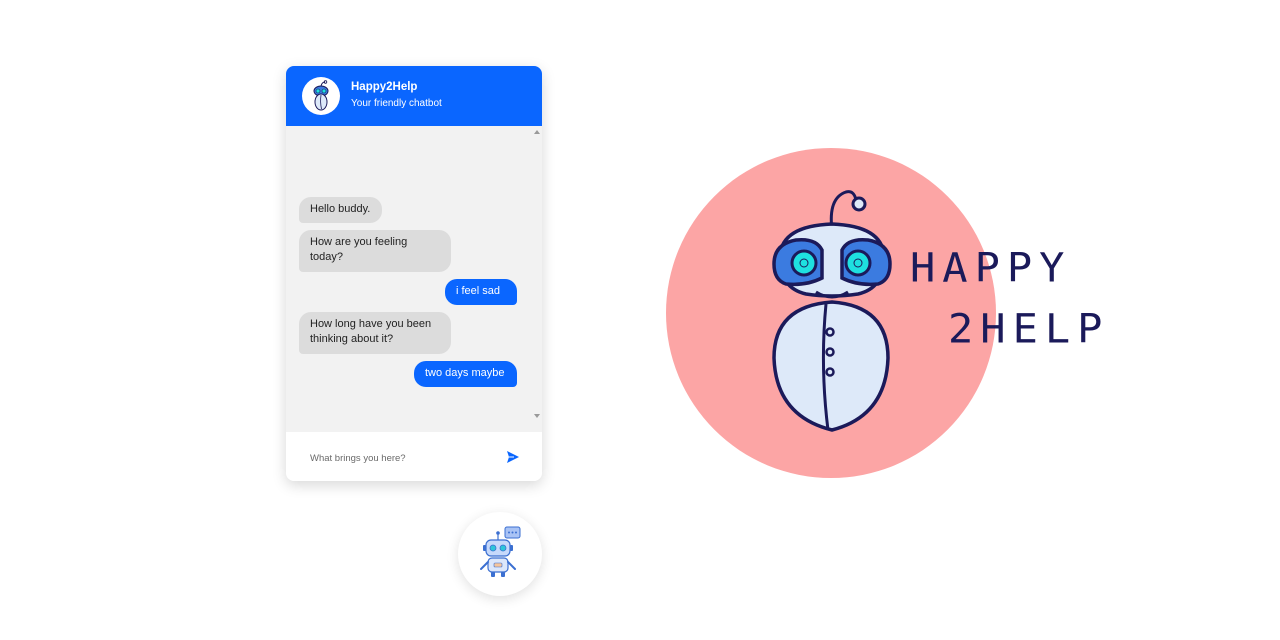  Describe the element at coordinates (375, 251) in the screenshot. I see `bot-message: How are you feeling today?` at that location.